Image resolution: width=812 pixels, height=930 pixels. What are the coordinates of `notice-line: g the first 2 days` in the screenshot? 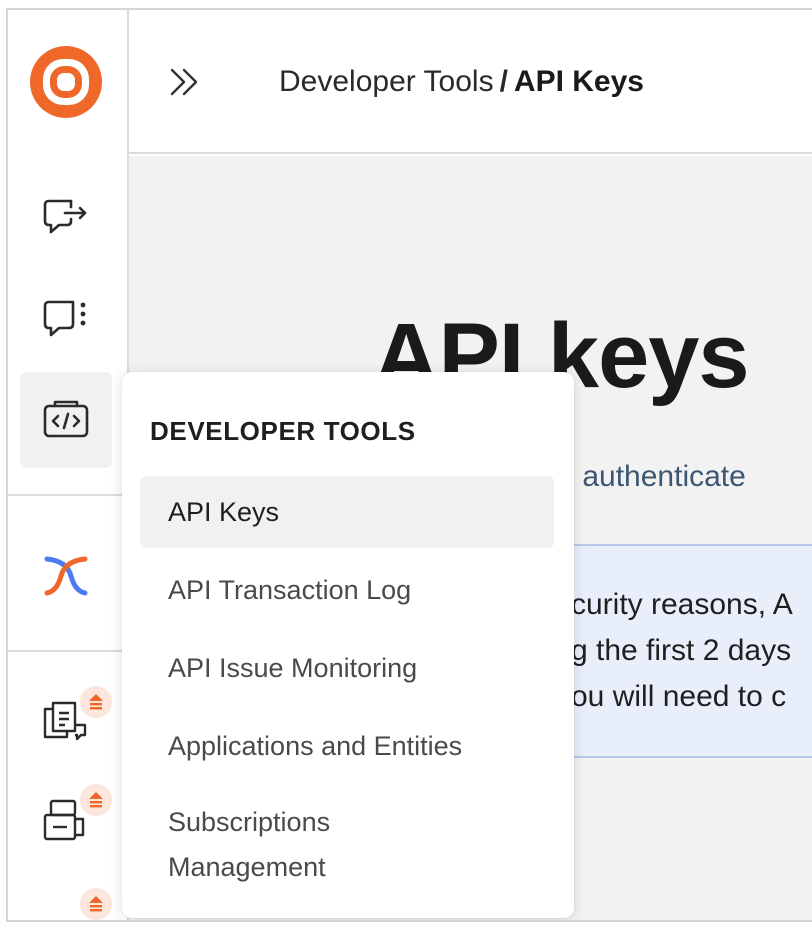 It's located at (681, 650).